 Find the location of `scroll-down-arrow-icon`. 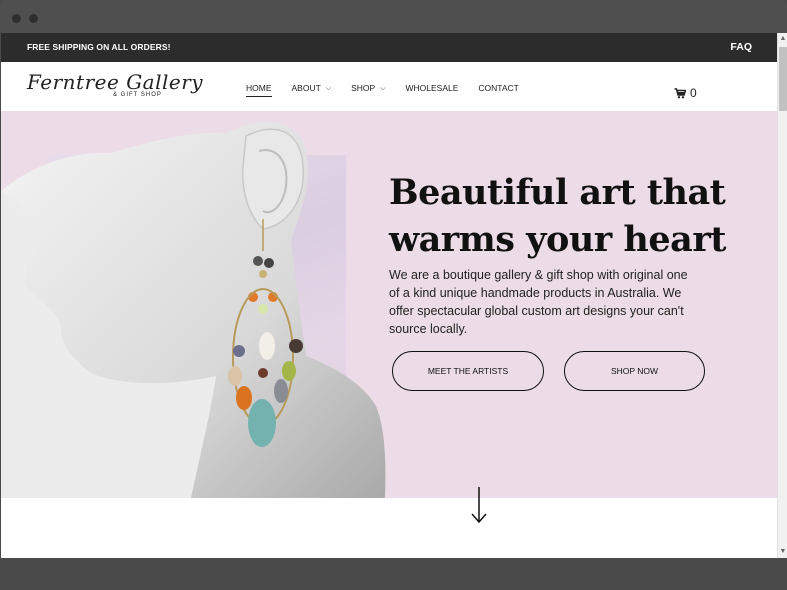

scroll-down-arrow-icon is located at coordinates (479, 505).